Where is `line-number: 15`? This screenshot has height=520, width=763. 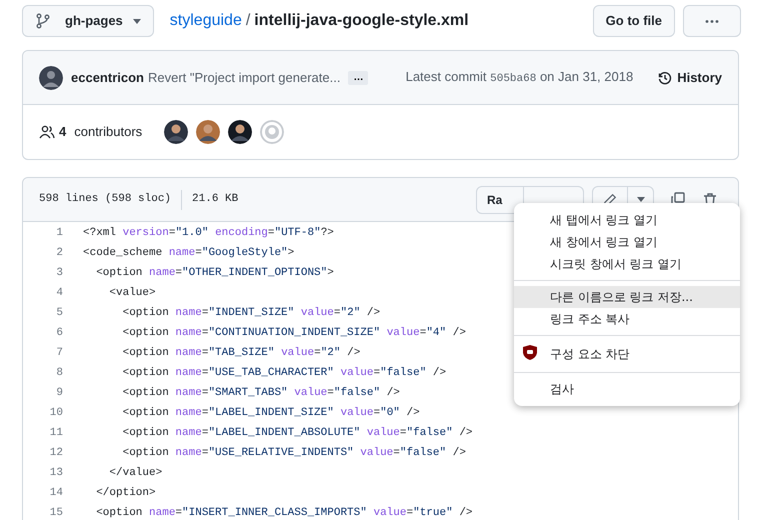
line-number: 15 is located at coordinates (56, 513).